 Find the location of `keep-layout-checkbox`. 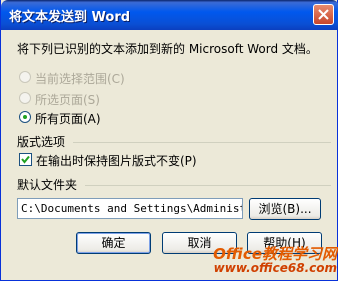

keep-layout-checkbox is located at coordinates (25, 159).